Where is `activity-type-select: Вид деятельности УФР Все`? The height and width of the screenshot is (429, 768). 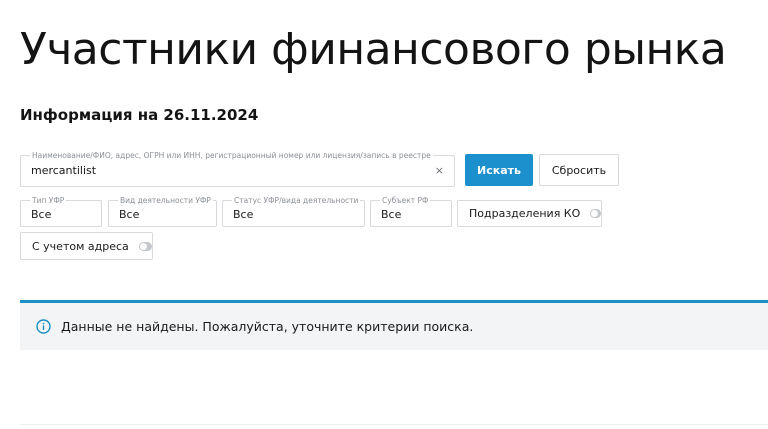
activity-type-select: Вид деятельности УФР Все is located at coordinates (162, 211).